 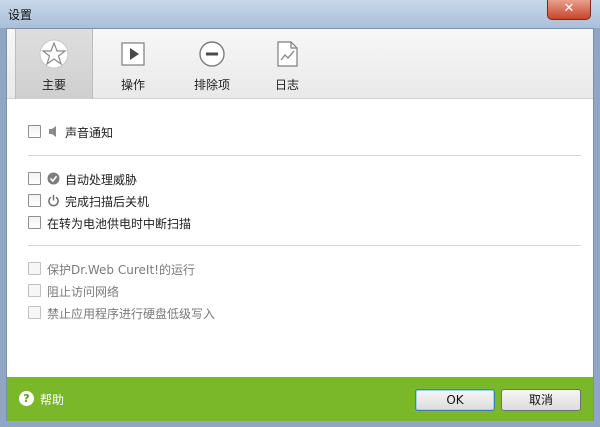 What do you see at coordinates (34, 268) in the screenshot?
I see `protect-cureit-checkbox` at bounding box center [34, 268].